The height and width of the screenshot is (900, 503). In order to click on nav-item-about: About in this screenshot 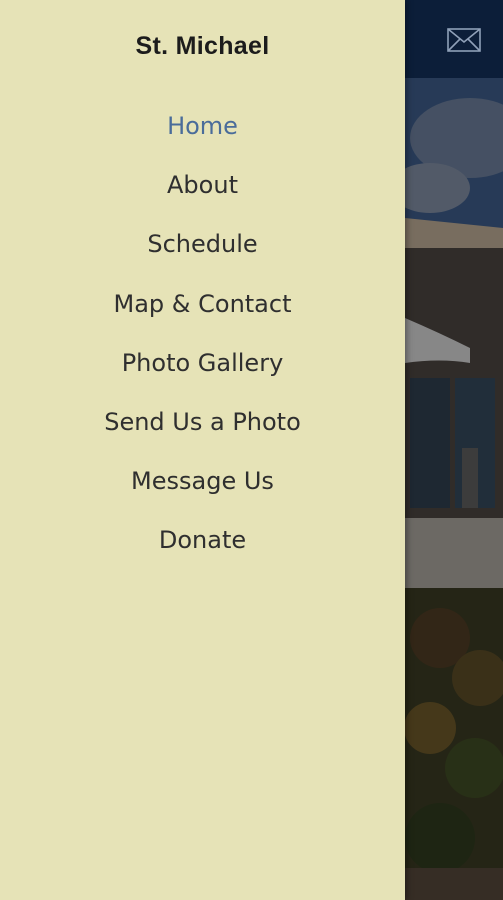, I will do `click(202, 192)`.